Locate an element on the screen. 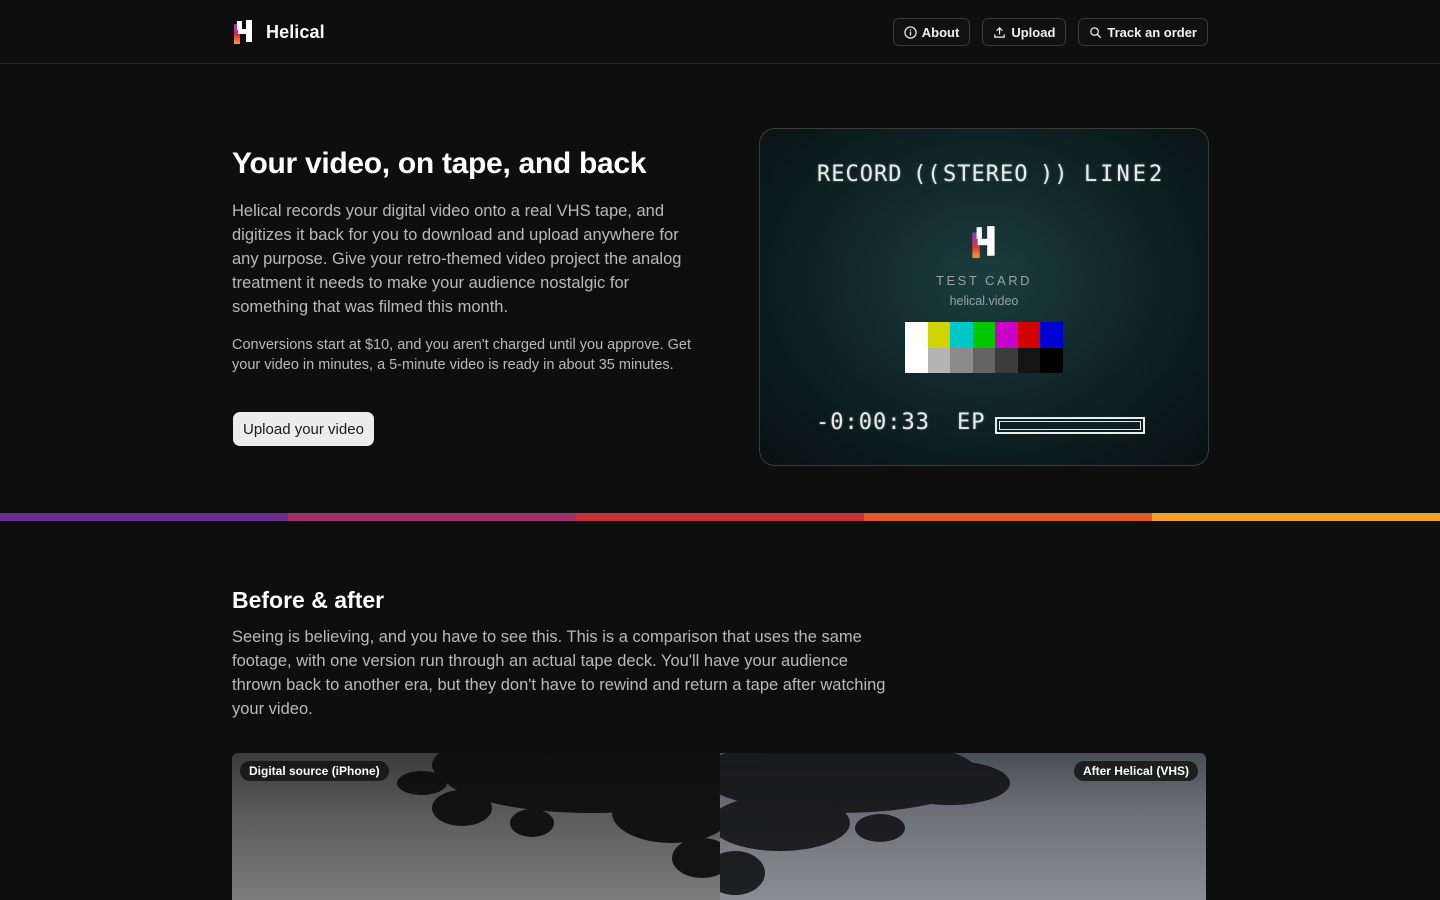 Image resolution: width=1440 pixels, height=900 pixels. color-bars-bottom is located at coordinates (984, 360).